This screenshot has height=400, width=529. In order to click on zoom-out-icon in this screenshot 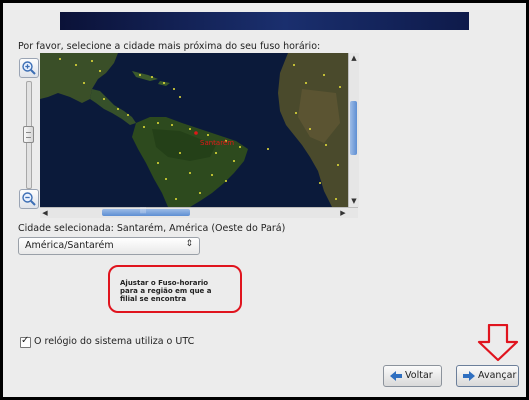, I will do `click(29, 199)`.